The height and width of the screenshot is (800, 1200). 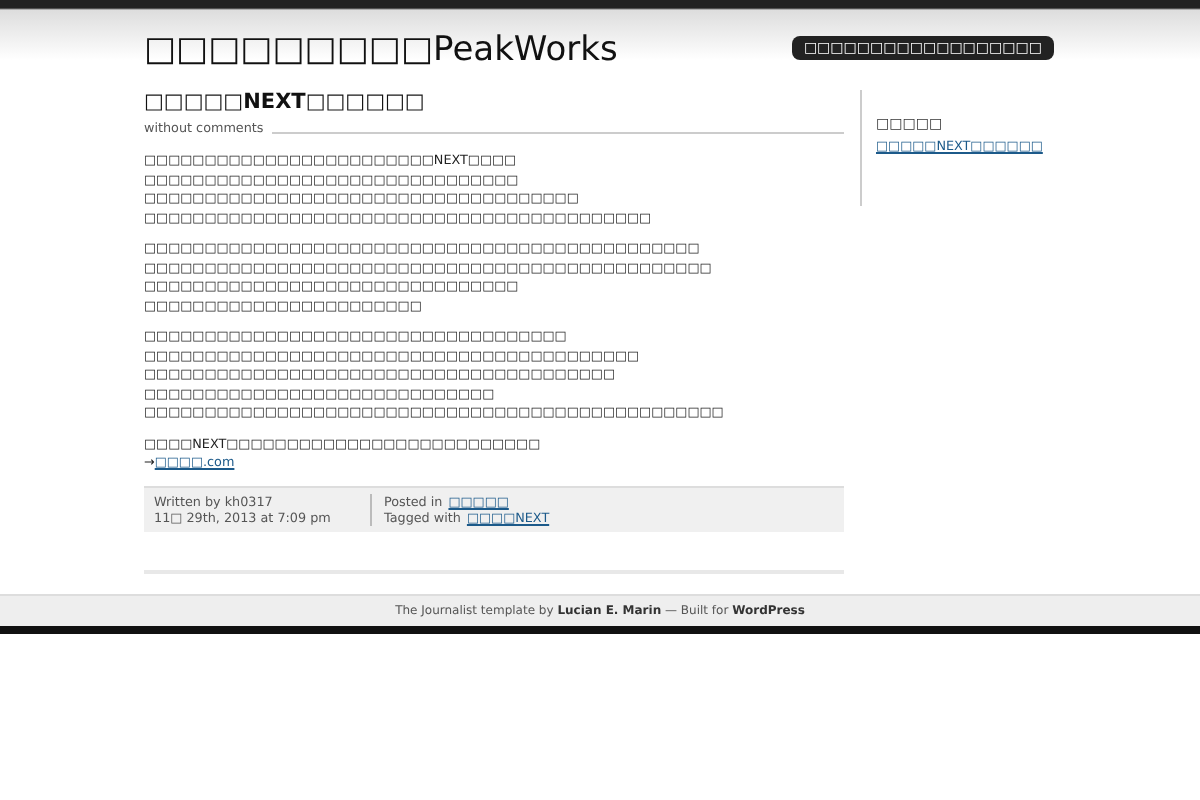 I want to click on site-title: □□□□□□□□□PeakWorks, so click(x=381, y=50).